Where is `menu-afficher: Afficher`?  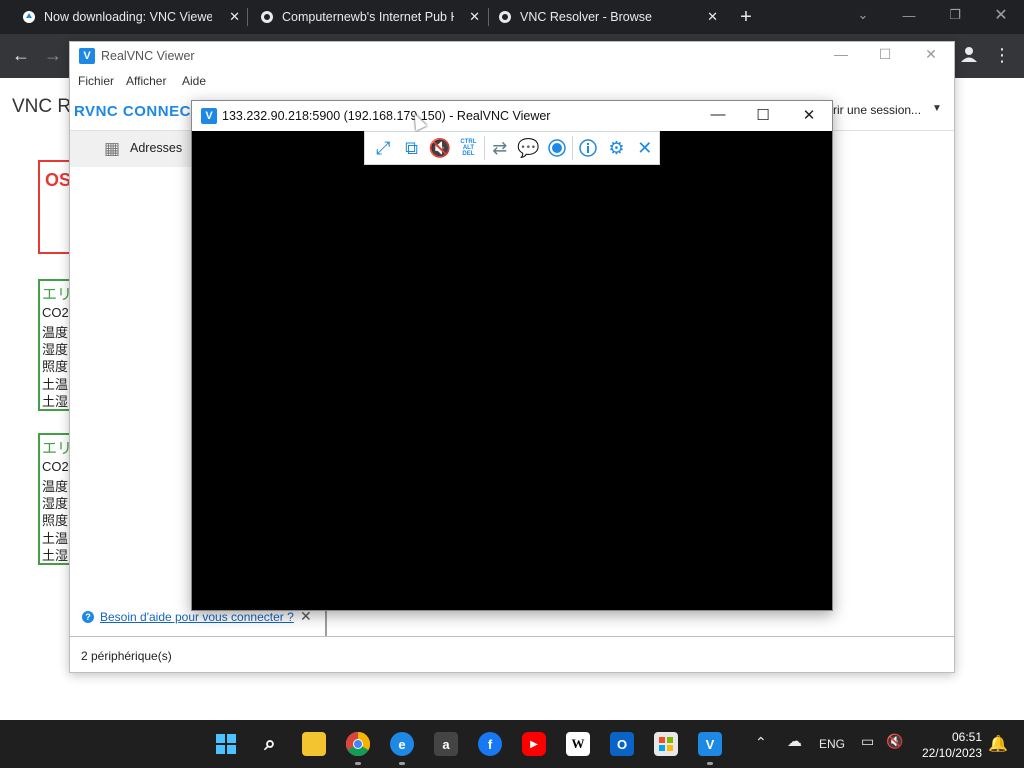
menu-afficher: Afficher is located at coordinates (146, 81).